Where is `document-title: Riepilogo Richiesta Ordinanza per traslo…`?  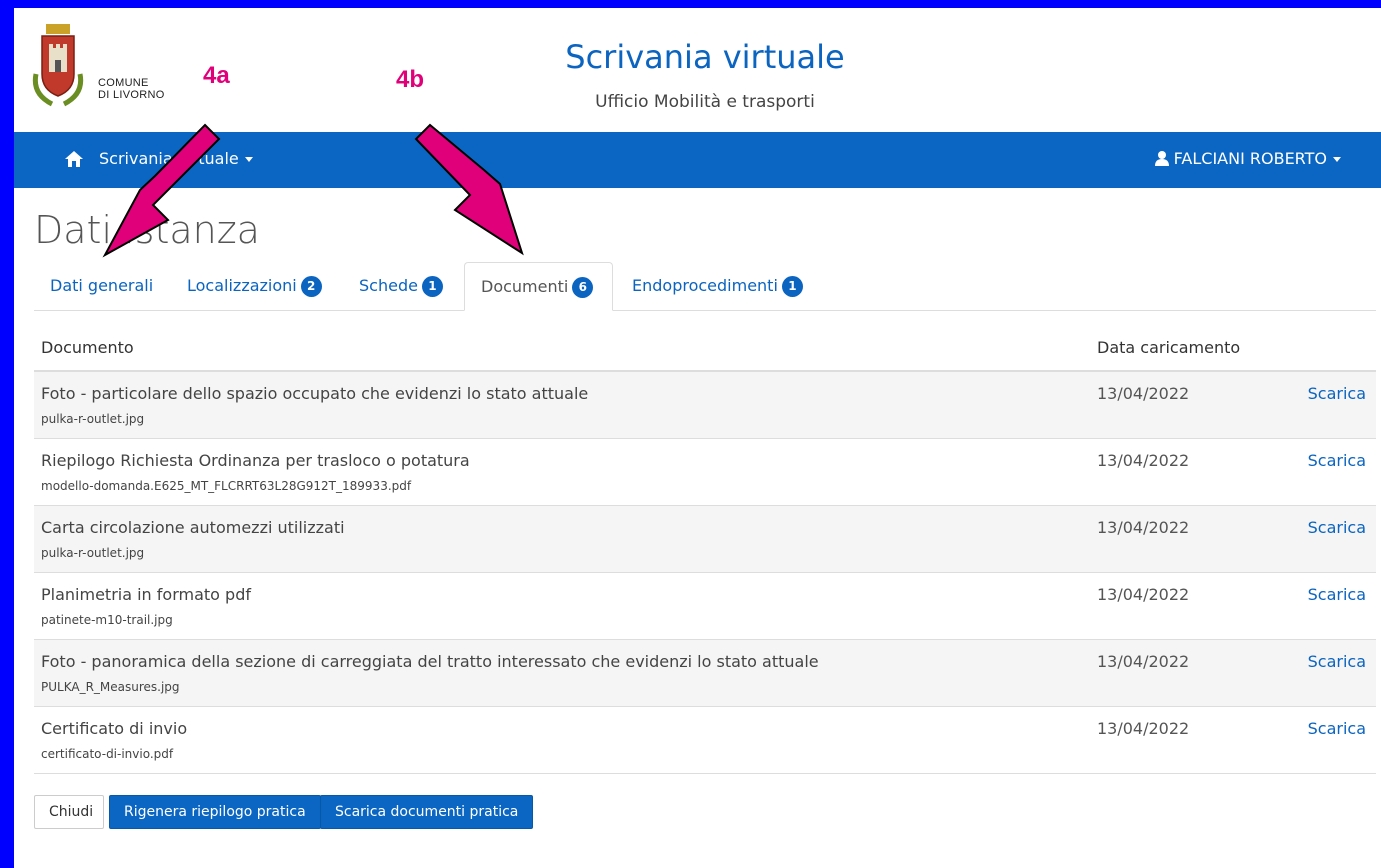 document-title: Riepilogo Richiesta Ordinanza per traslo… is located at coordinates (255, 460).